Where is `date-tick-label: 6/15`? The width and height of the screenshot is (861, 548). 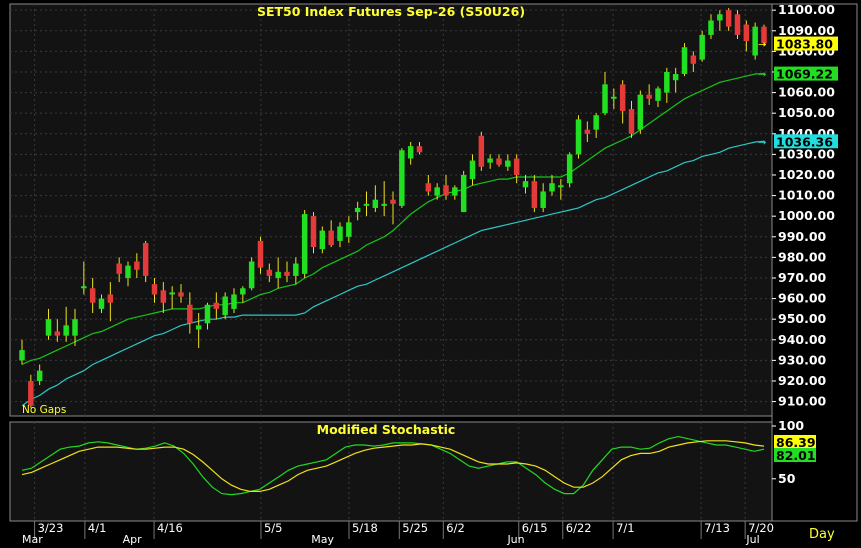 date-tick-label: 6/15 is located at coordinates (535, 528).